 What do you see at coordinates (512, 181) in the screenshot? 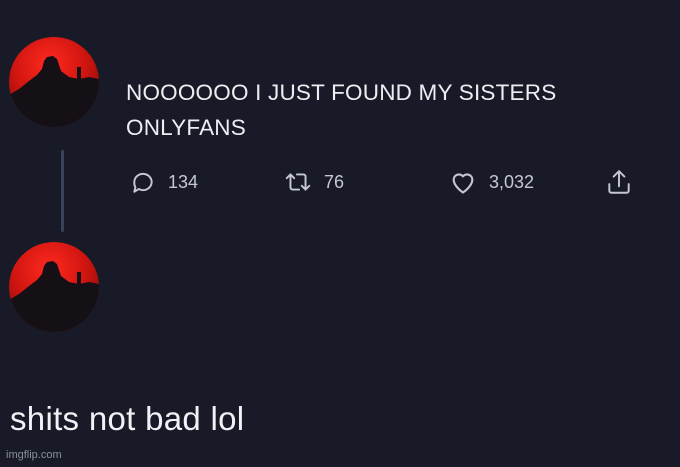
I see `like-count: 3,032` at bounding box center [512, 181].